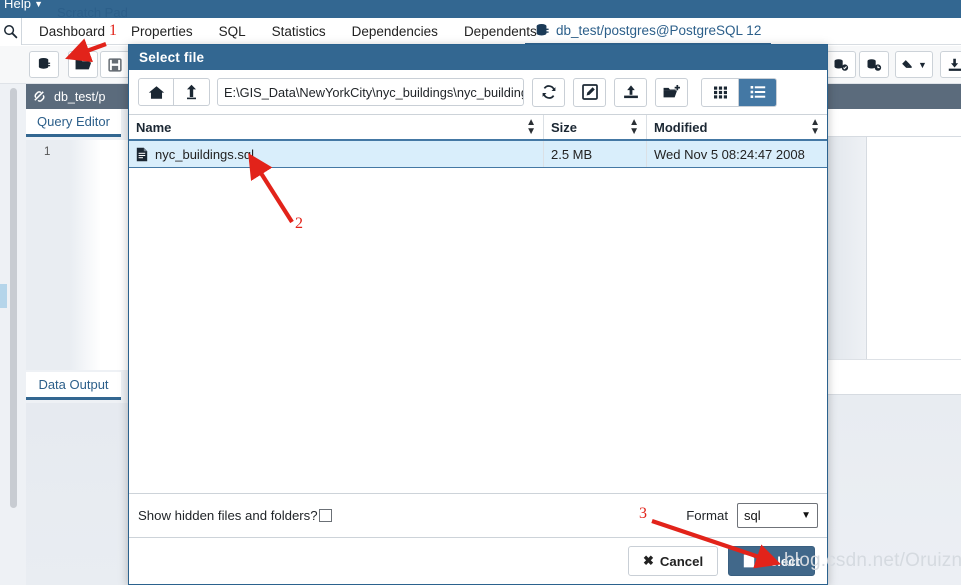  I want to click on tab-query-editor: Query Editor, so click(73, 123).